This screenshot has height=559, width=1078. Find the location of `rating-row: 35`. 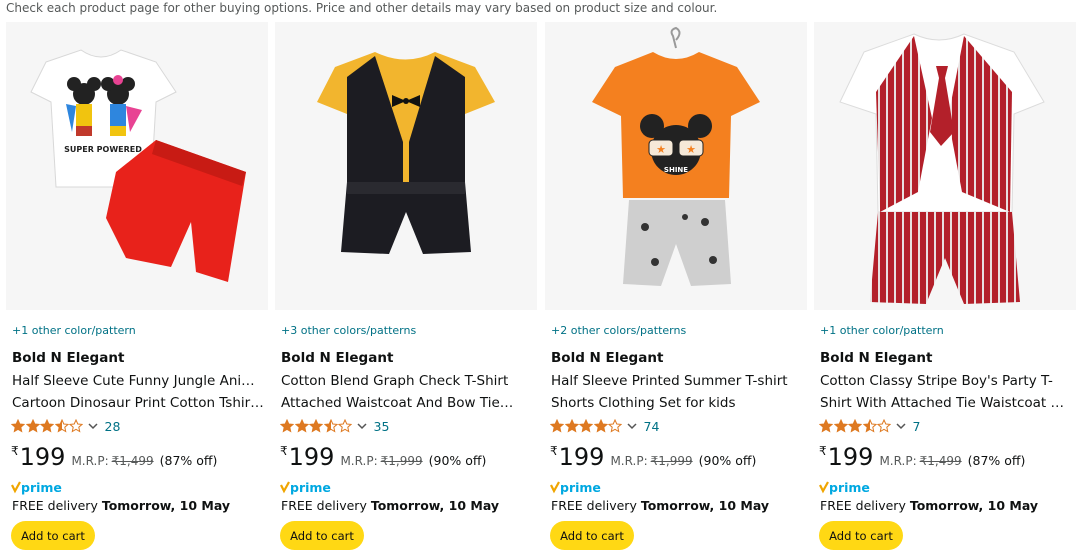

rating-row: 35 is located at coordinates (334, 426).